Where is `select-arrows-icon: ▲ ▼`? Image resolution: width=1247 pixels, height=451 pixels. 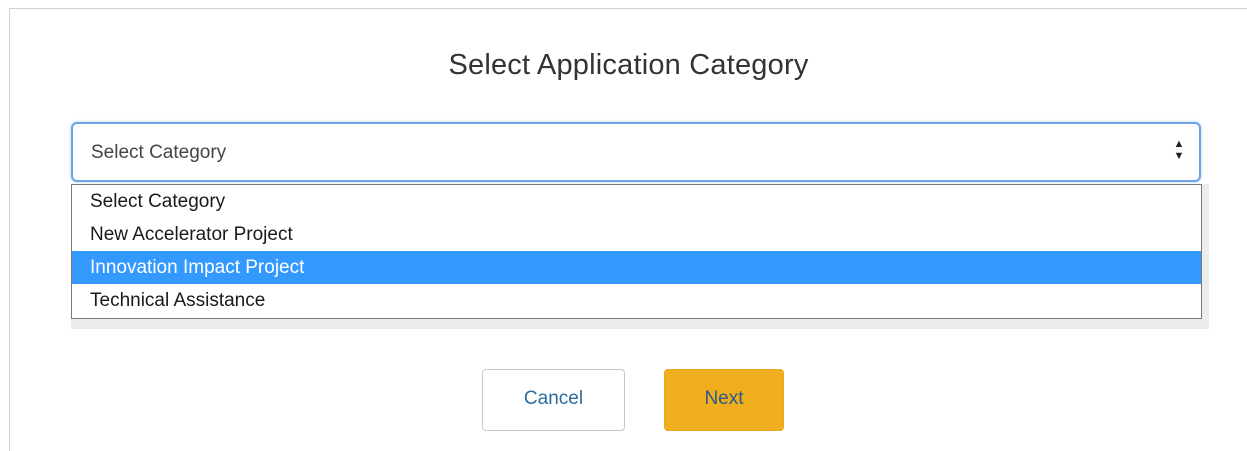 select-arrows-icon: ▲ ▼ is located at coordinates (1179, 152).